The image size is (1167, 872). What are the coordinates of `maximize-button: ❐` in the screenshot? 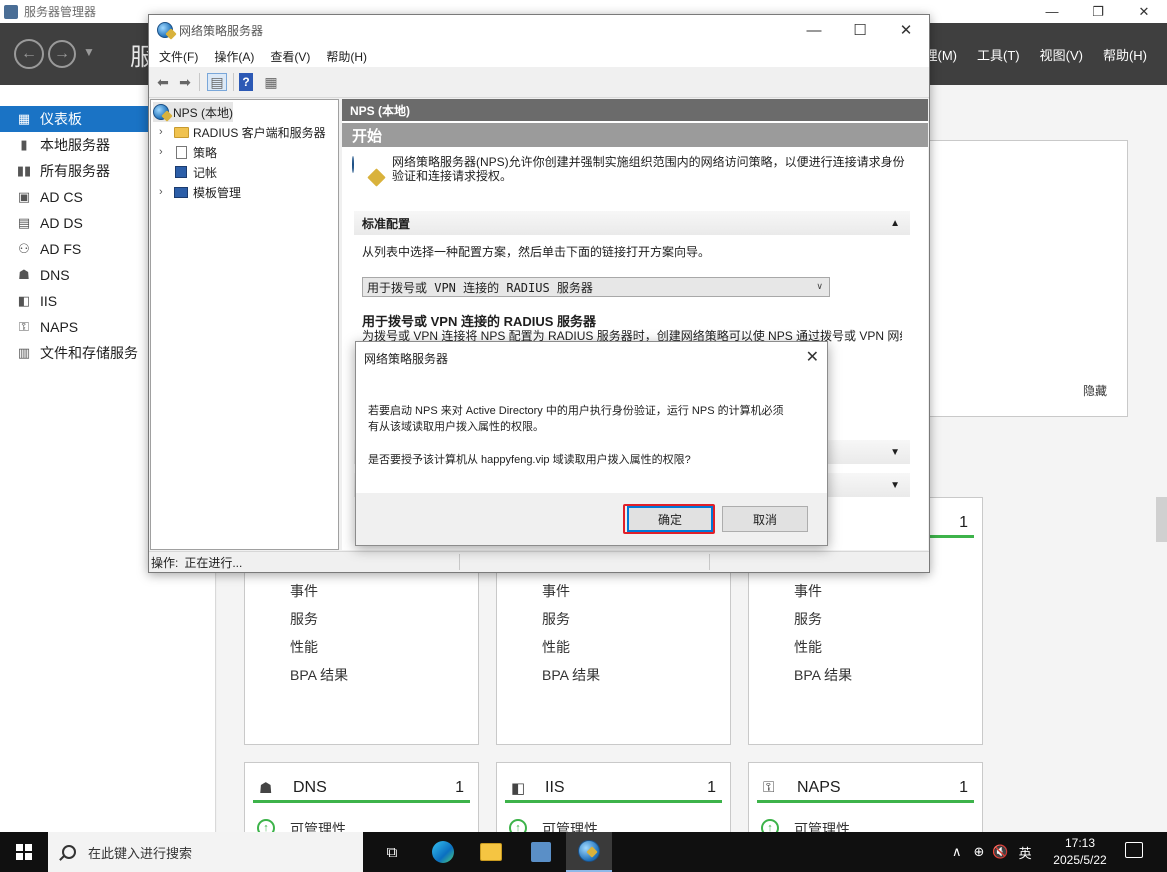 It's located at (1098, 11).